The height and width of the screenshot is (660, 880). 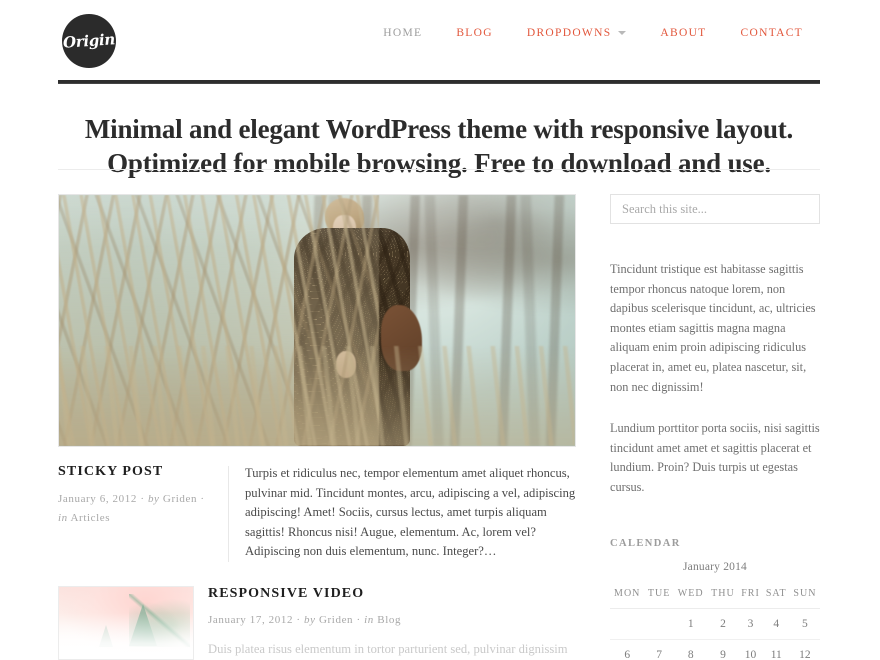 I want to click on post-sticky-in-label: in, so click(x=63, y=518).